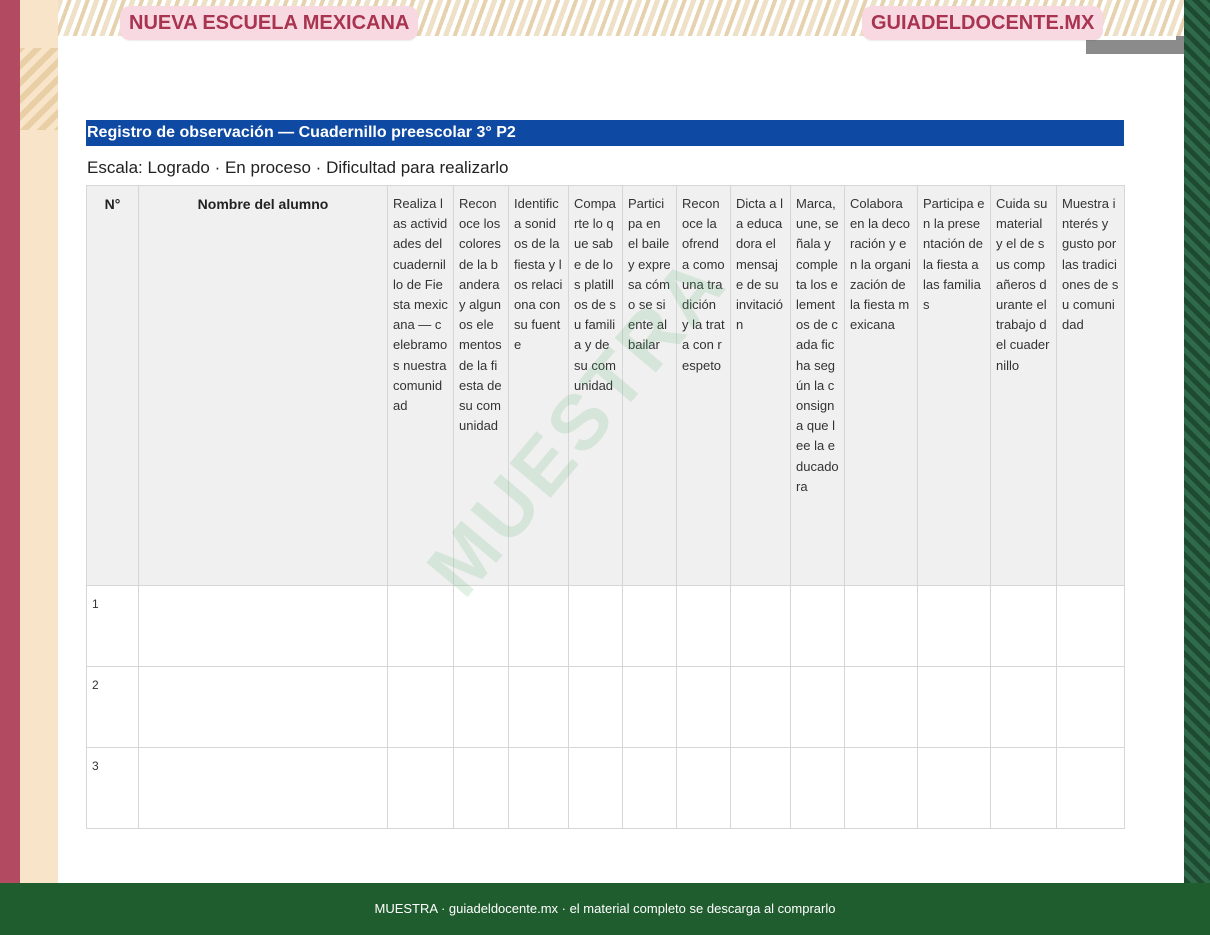 The height and width of the screenshot is (935, 1210). What do you see at coordinates (269, 23) in the screenshot?
I see `nueva-escuela-badge: NUEVA ESCUELA MEXICANA` at bounding box center [269, 23].